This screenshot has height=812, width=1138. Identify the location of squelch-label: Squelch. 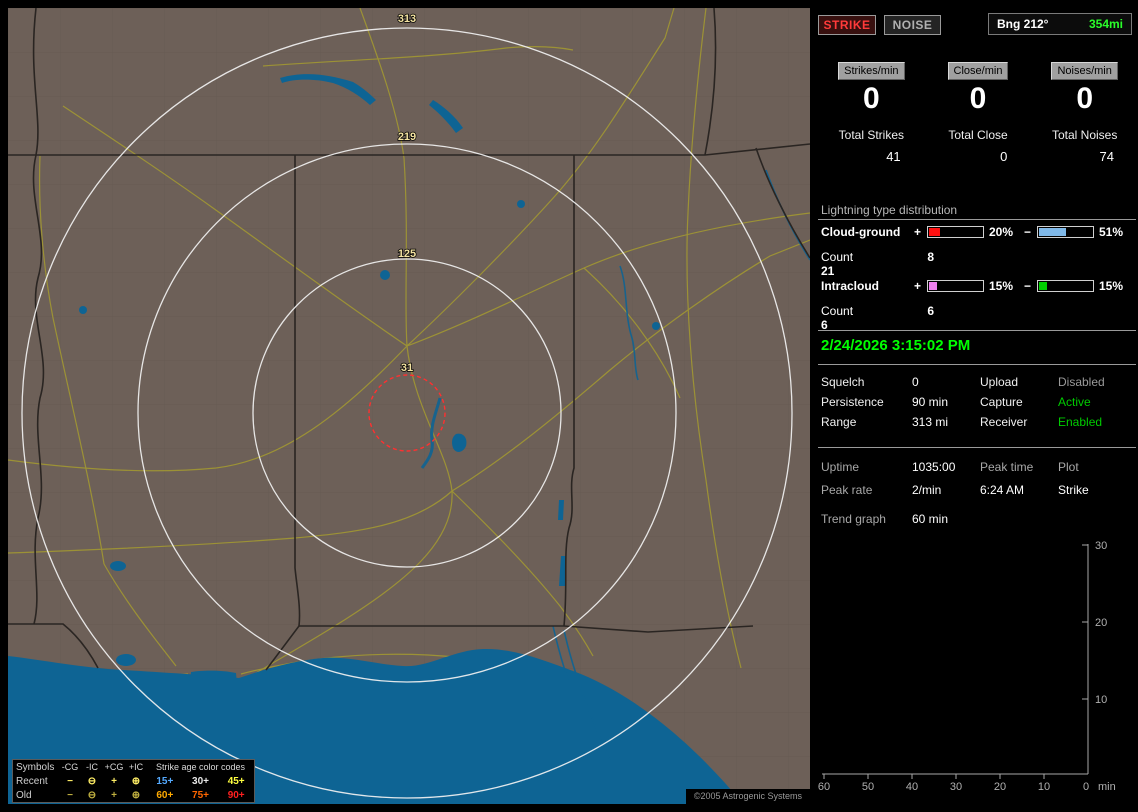
(843, 382).